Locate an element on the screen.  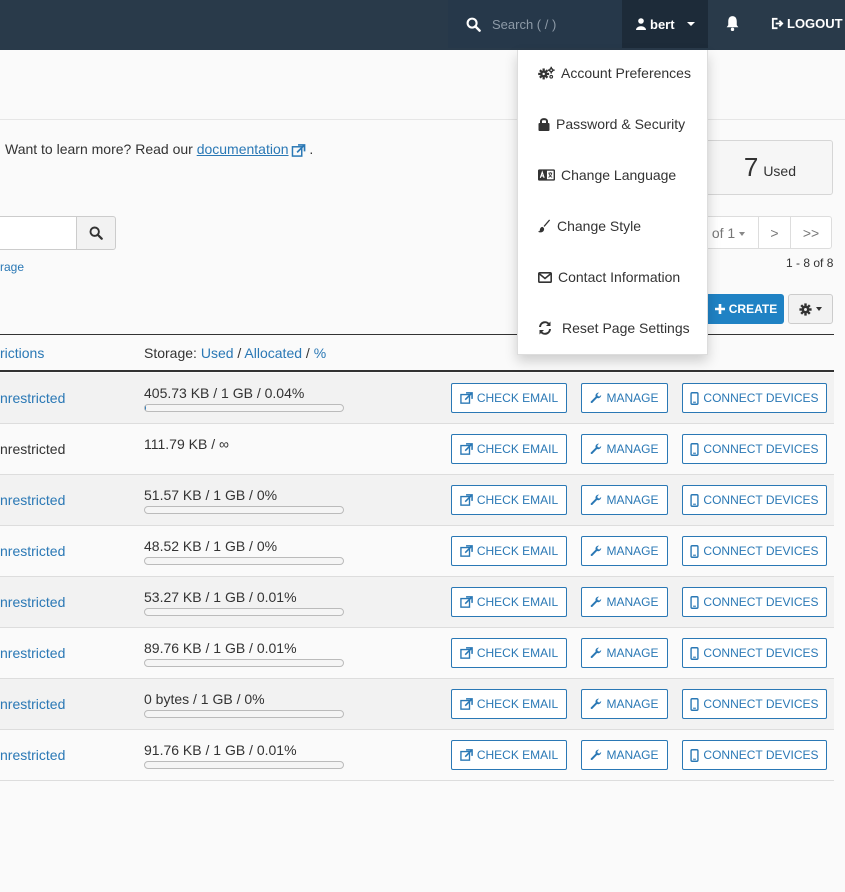
menu-item-change-language: Change Language is located at coordinates (607, 175).